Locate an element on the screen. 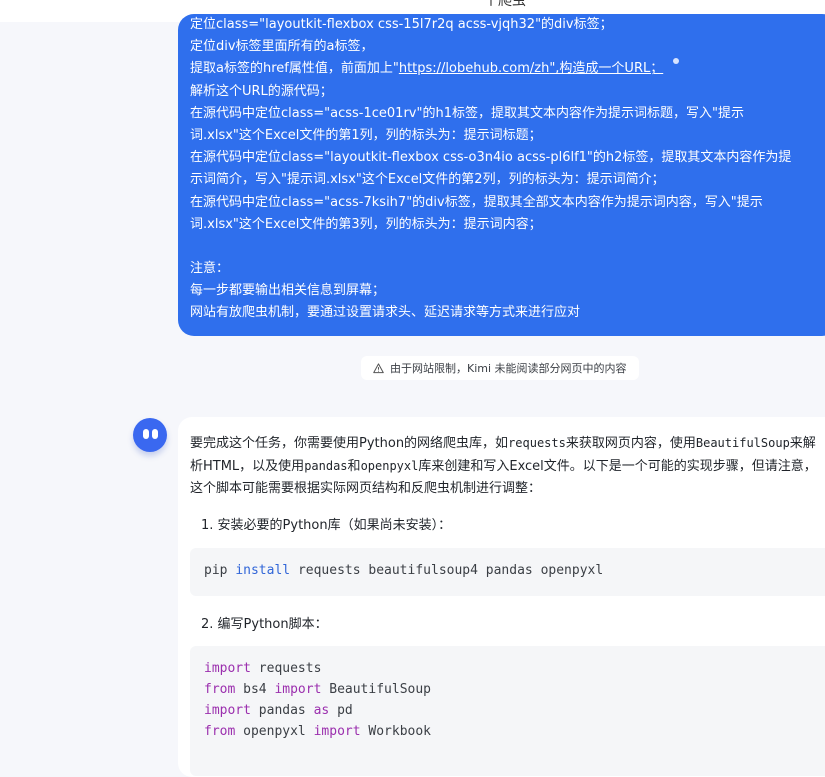 This screenshot has width=825, height=777. code-line: from bs4 import BeautifulSoup is located at coordinates (317, 689).